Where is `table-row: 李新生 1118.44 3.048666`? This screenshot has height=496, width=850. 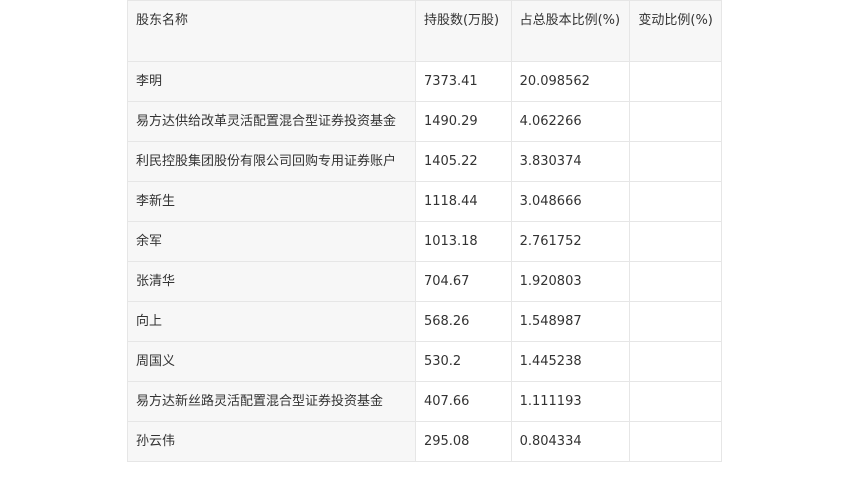
table-row: 李新生 1118.44 3.048666 is located at coordinates (424, 201).